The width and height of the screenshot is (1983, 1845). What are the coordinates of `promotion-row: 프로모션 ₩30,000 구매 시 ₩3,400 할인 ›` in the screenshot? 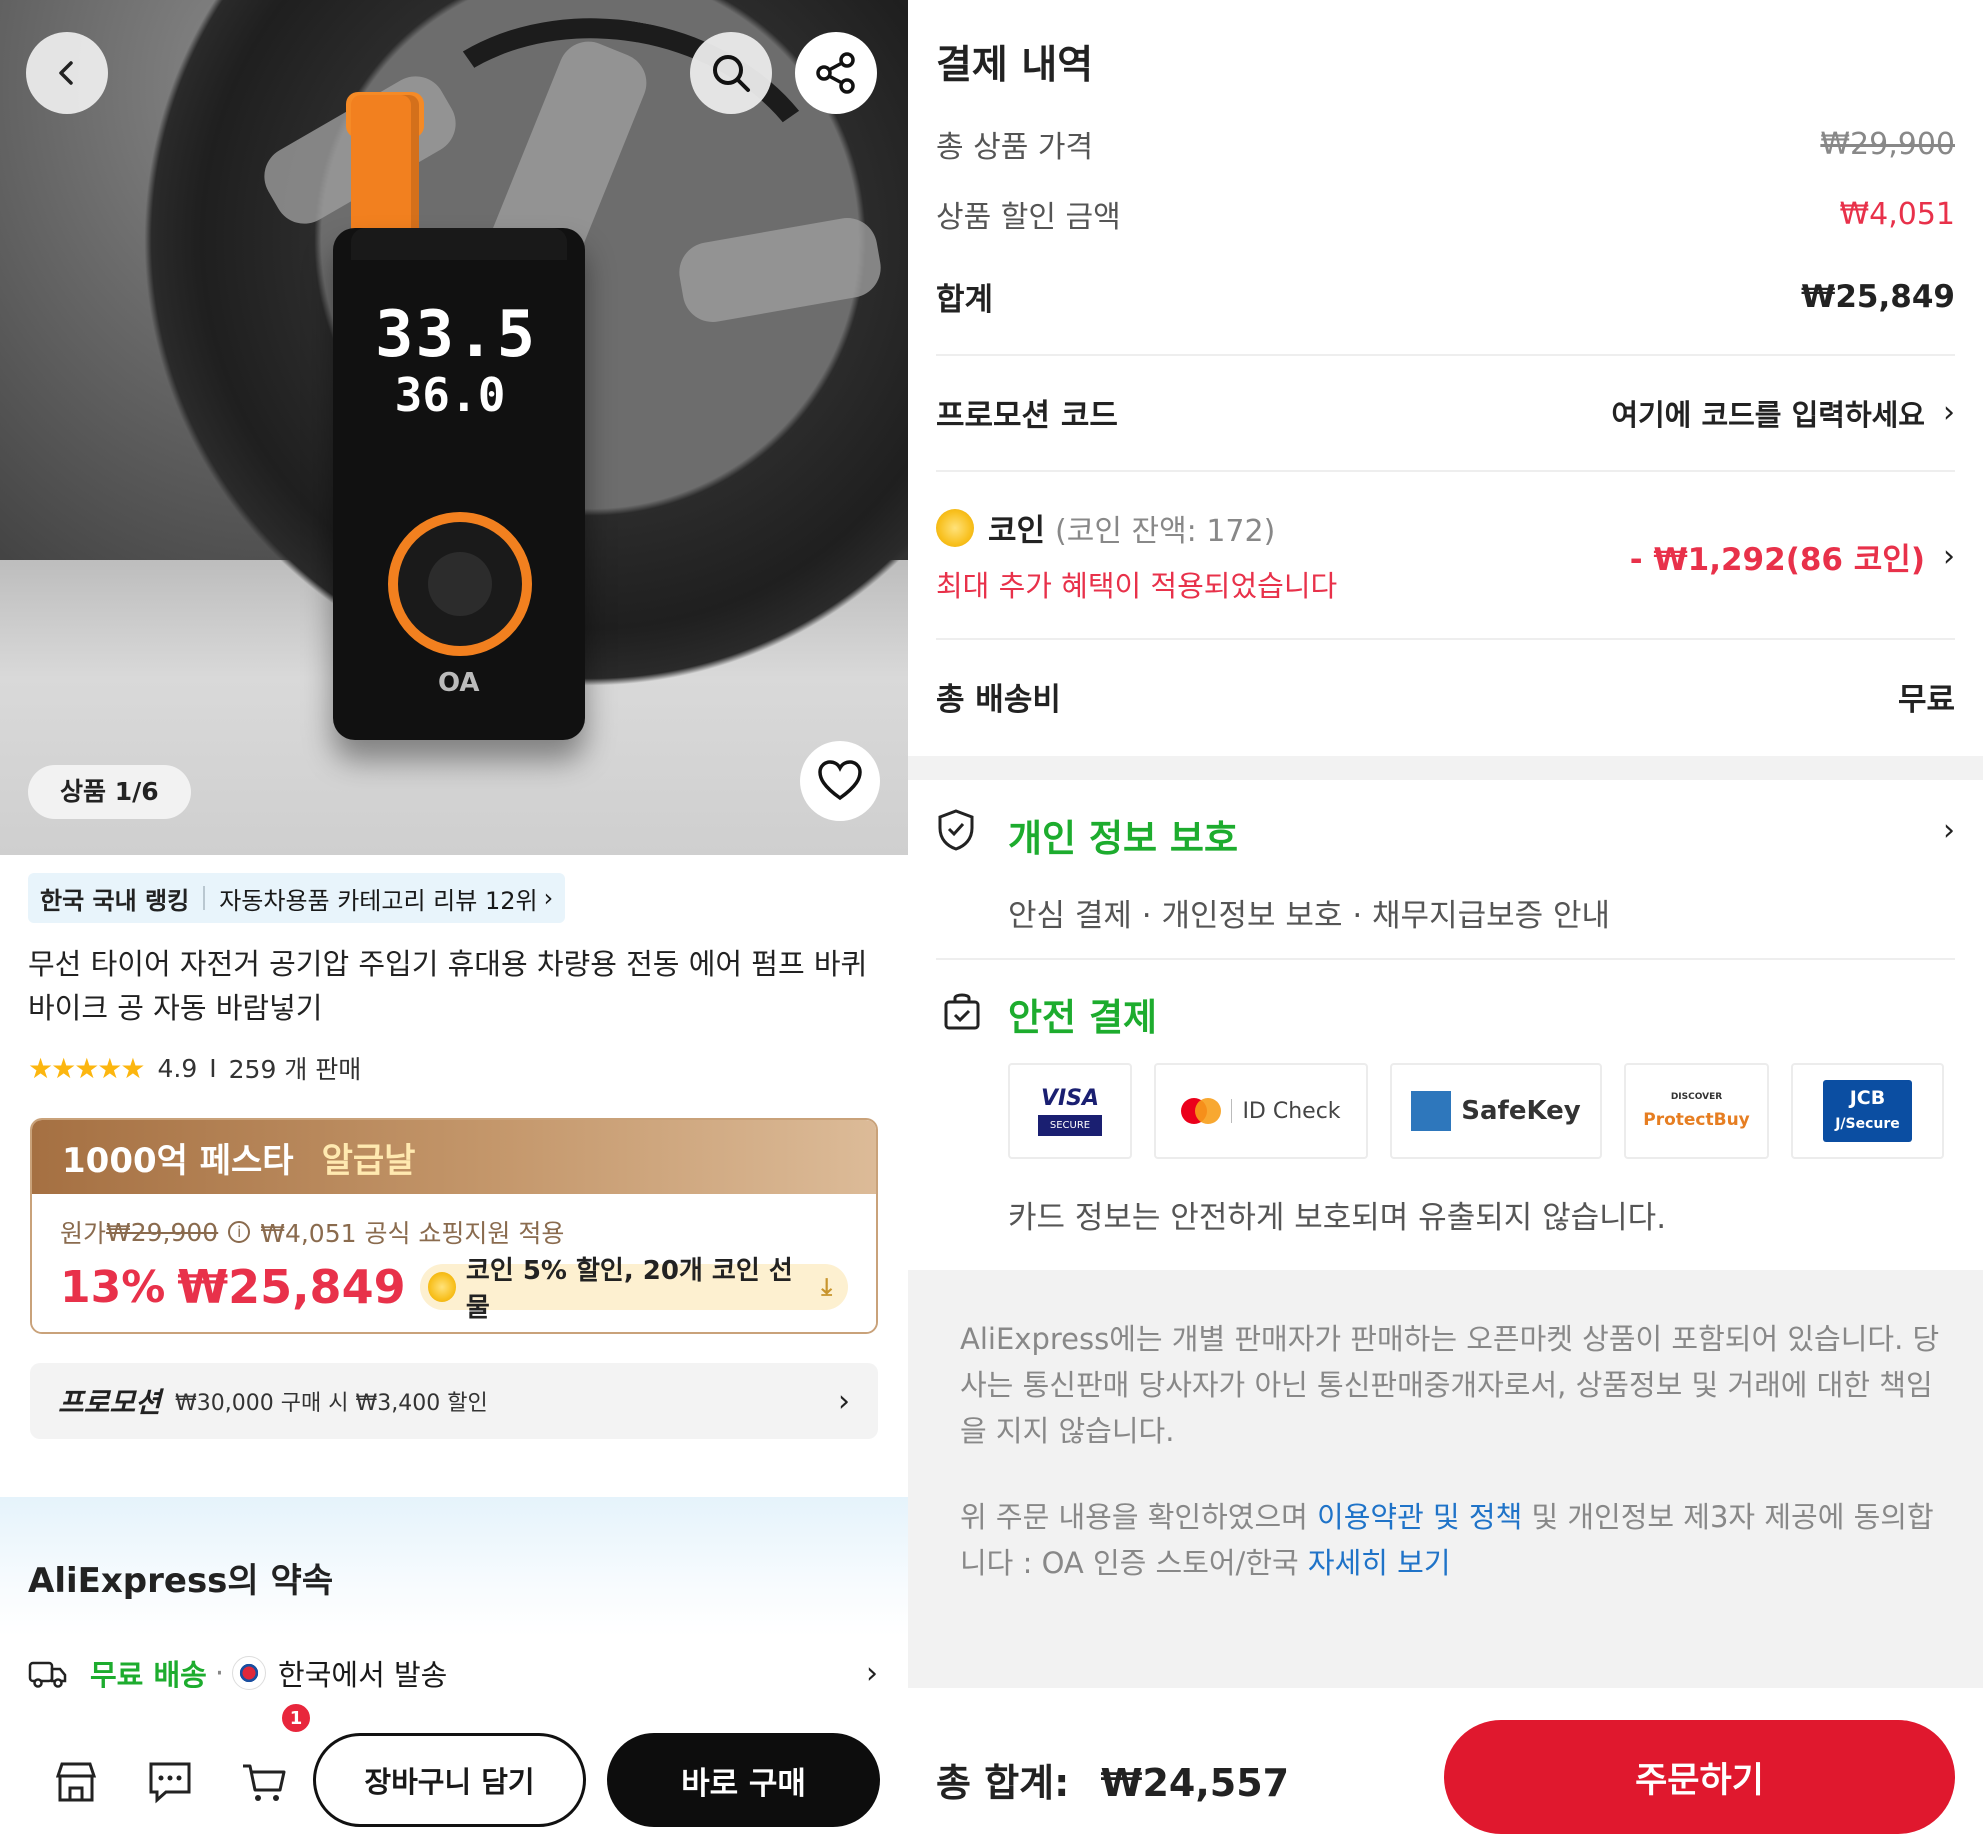 It's located at (454, 1401).